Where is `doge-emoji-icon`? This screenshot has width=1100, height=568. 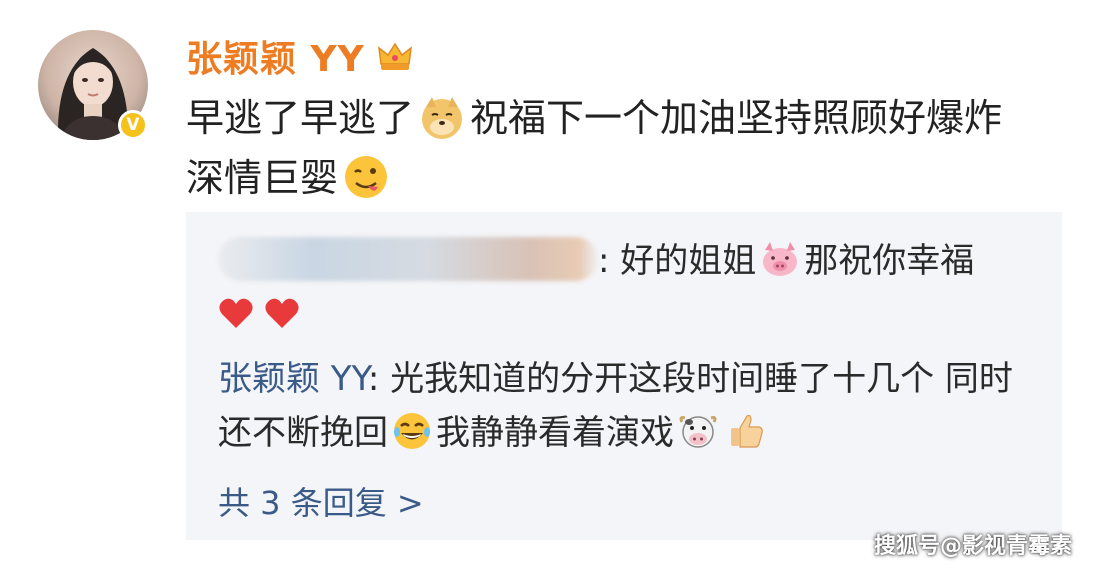 doge-emoji-icon is located at coordinates (442, 117).